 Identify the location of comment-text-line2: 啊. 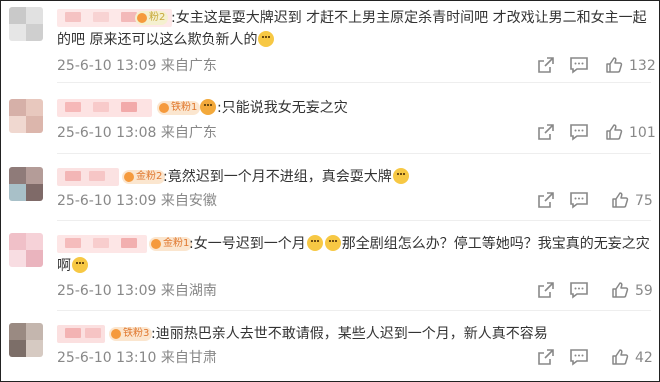
(73, 266).